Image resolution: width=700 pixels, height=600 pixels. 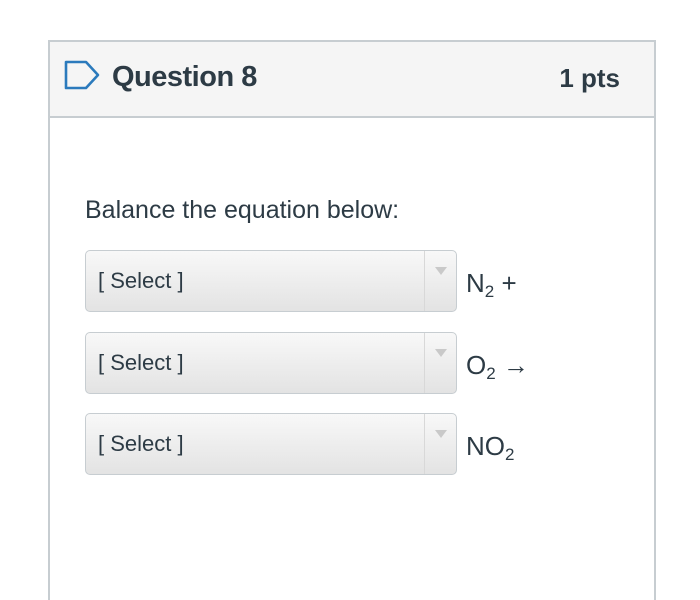 What do you see at coordinates (271, 444) in the screenshot?
I see `coefficient-select-3: [ Select ]` at bounding box center [271, 444].